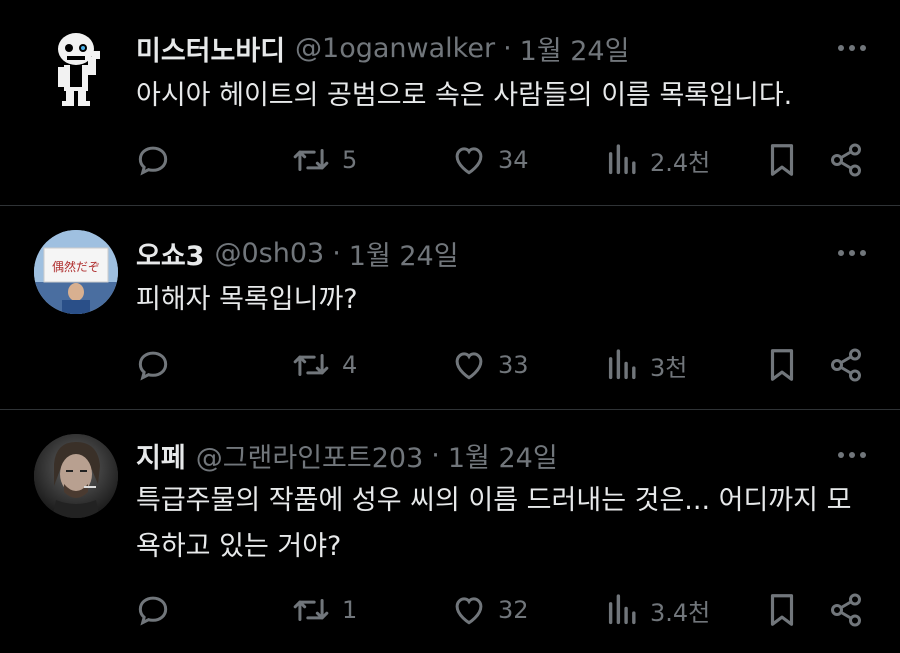 This screenshot has width=900, height=653. What do you see at coordinates (513, 365) in the screenshot?
I see `like-count: 33` at bounding box center [513, 365].